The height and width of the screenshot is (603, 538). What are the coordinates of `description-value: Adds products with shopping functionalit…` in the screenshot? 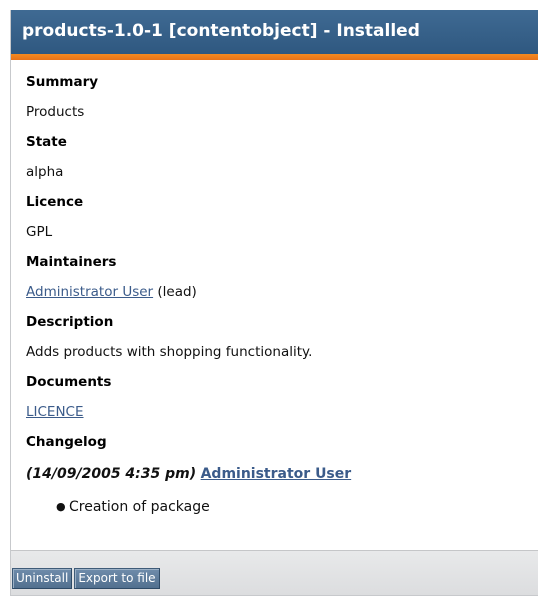 It's located at (169, 352).